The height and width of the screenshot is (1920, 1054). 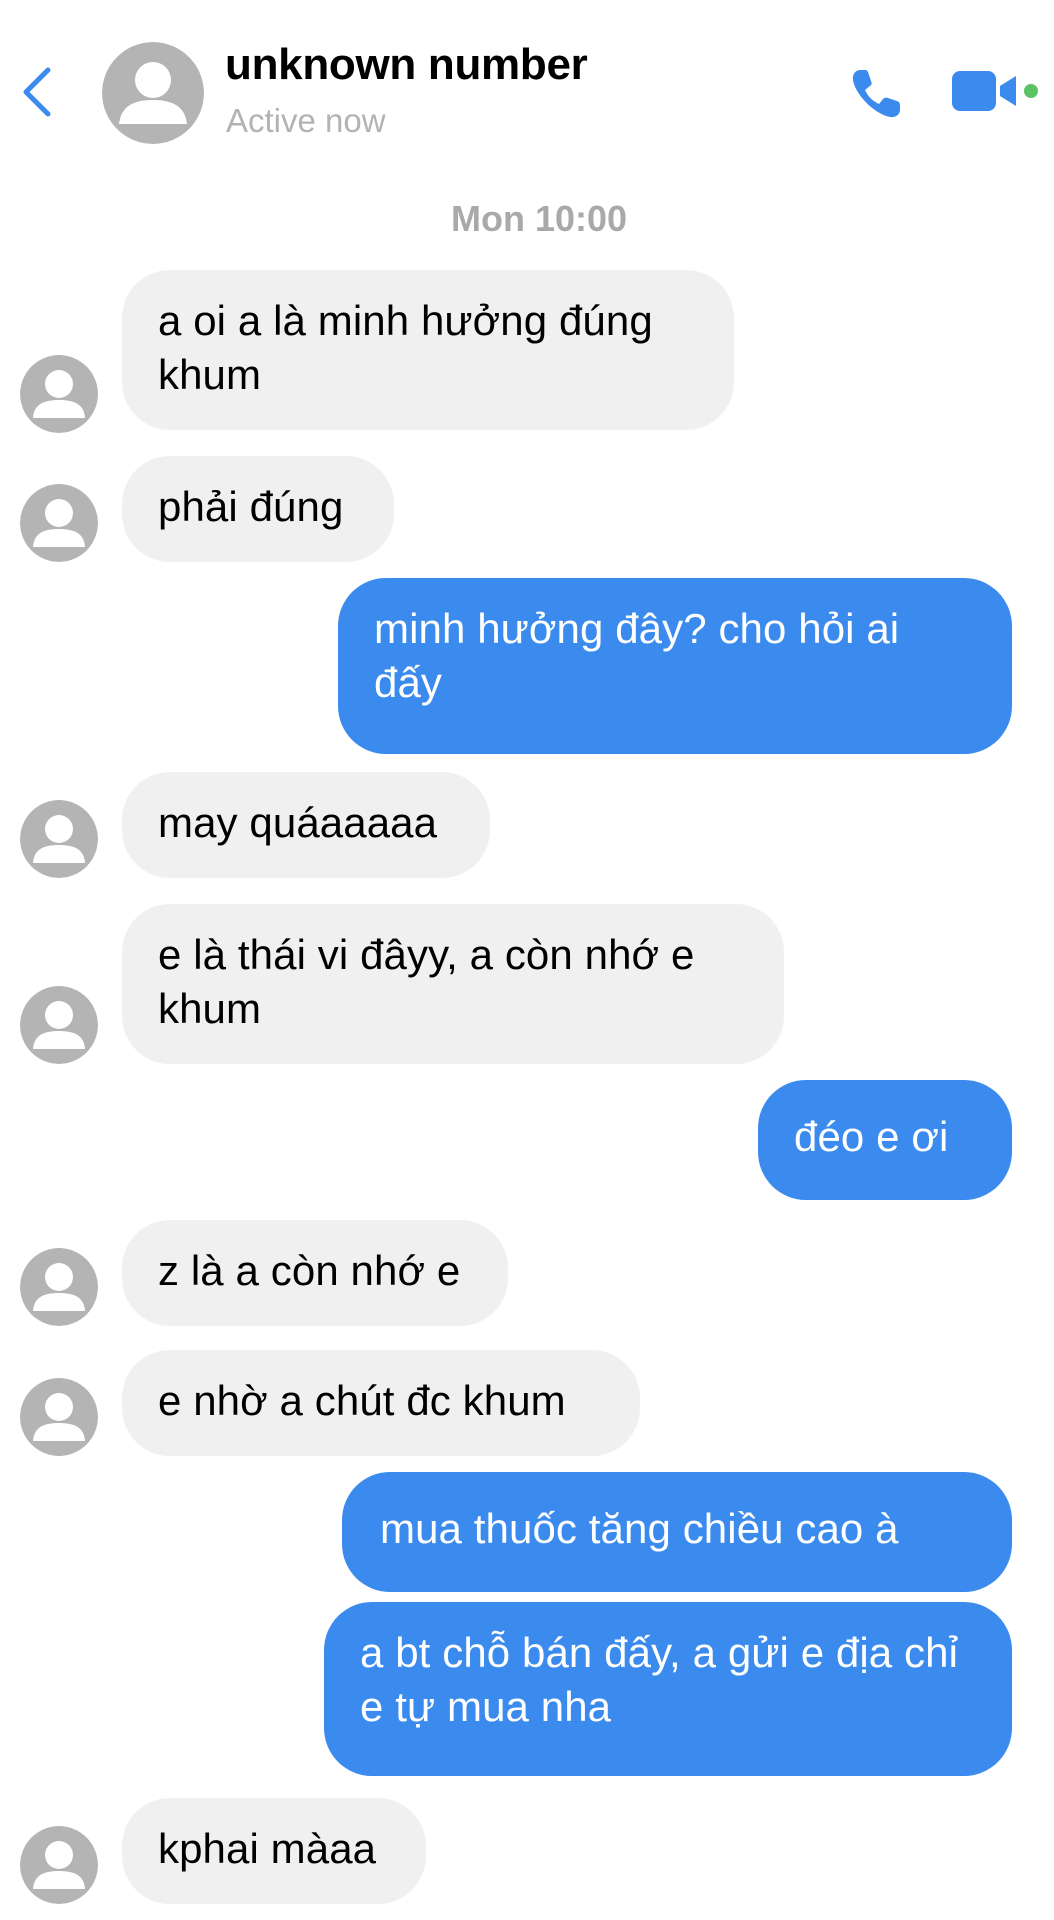 I want to click on video-call-button, so click(x=985, y=91).